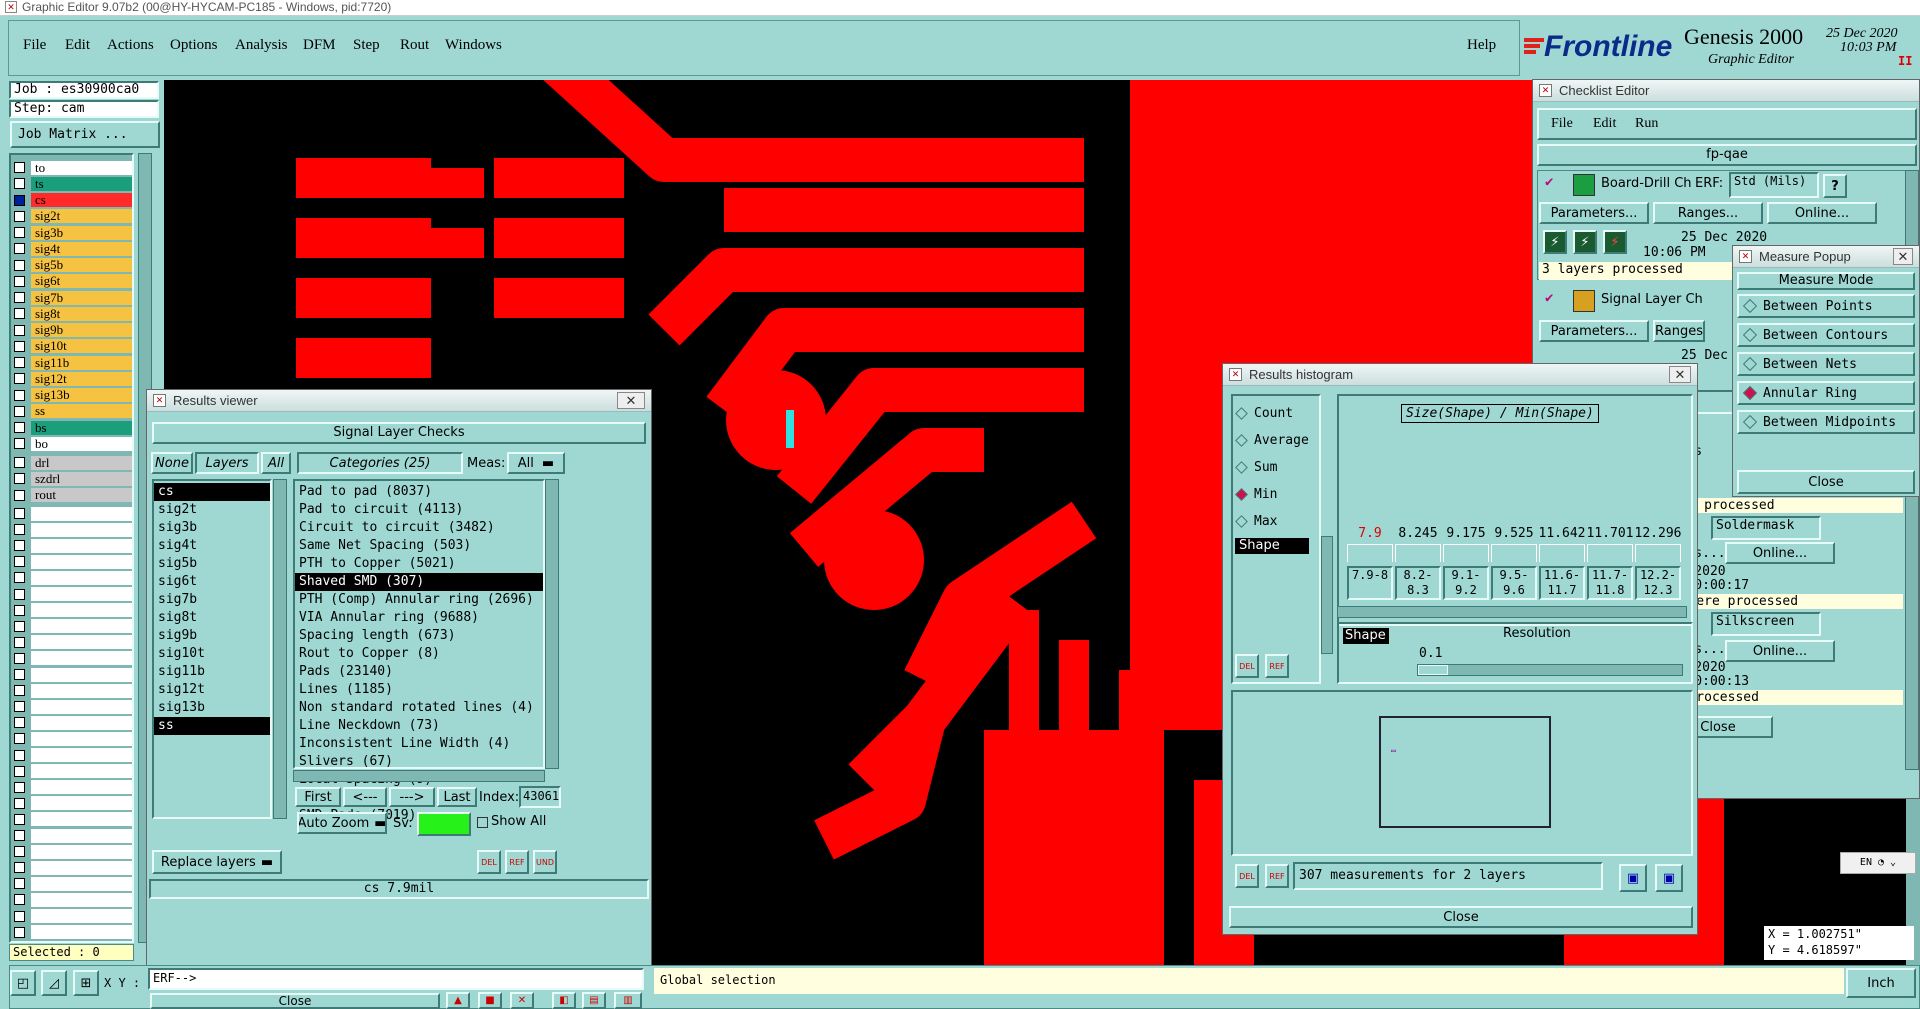 This screenshot has height=1009, width=1920. Describe the element at coordinates (419, 762) in the screenshot. I see `category-item: Slivers (67)` at that location.